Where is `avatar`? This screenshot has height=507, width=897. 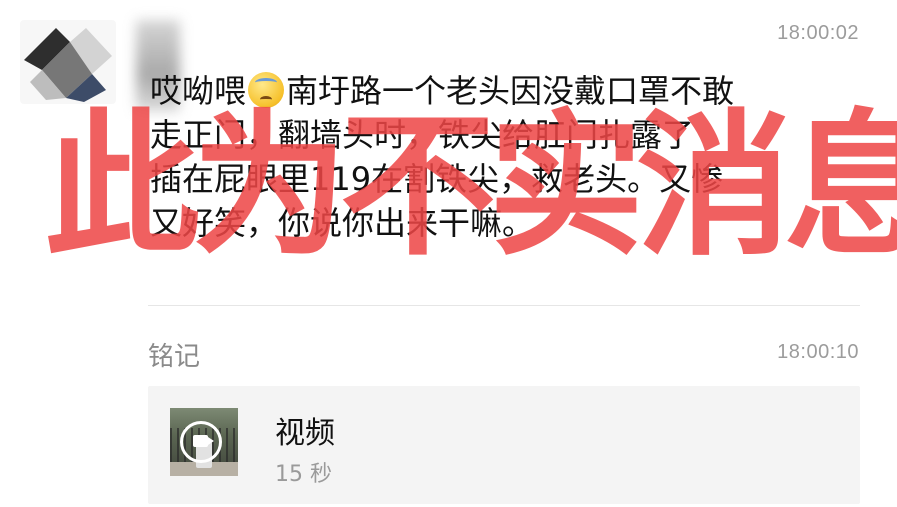 avatar is located at coordinates (68, 62).